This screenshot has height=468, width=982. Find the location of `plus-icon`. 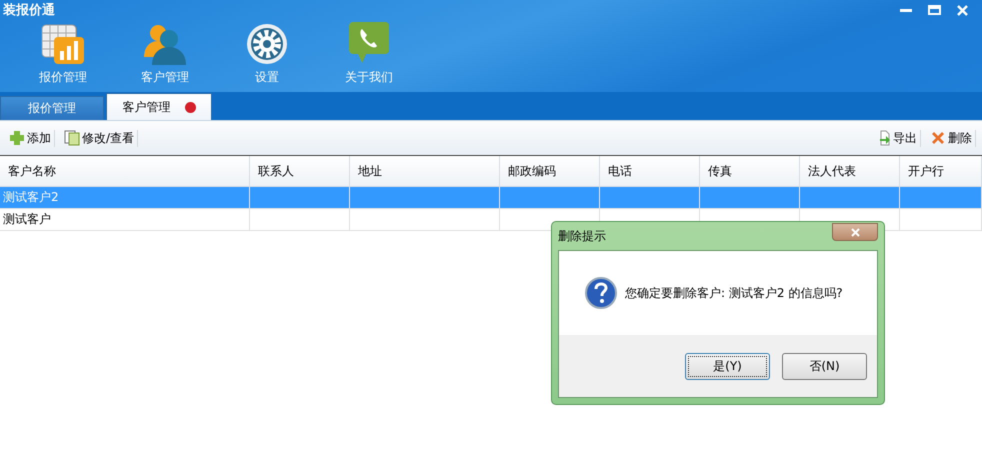

plus-icon is located at coordinates (17, 138).